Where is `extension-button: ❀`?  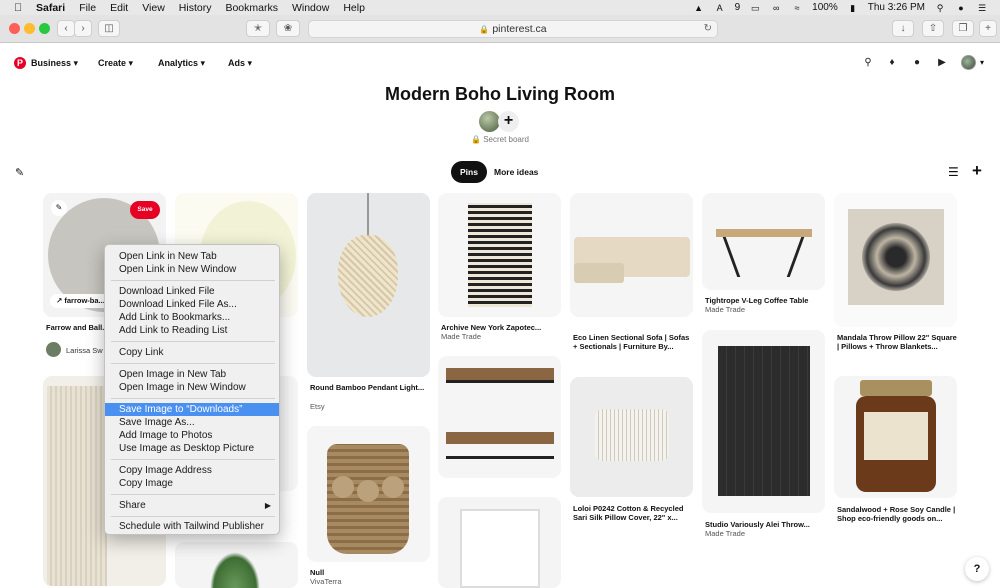
extension-button: ❀ is located at coordinates (288, 28).